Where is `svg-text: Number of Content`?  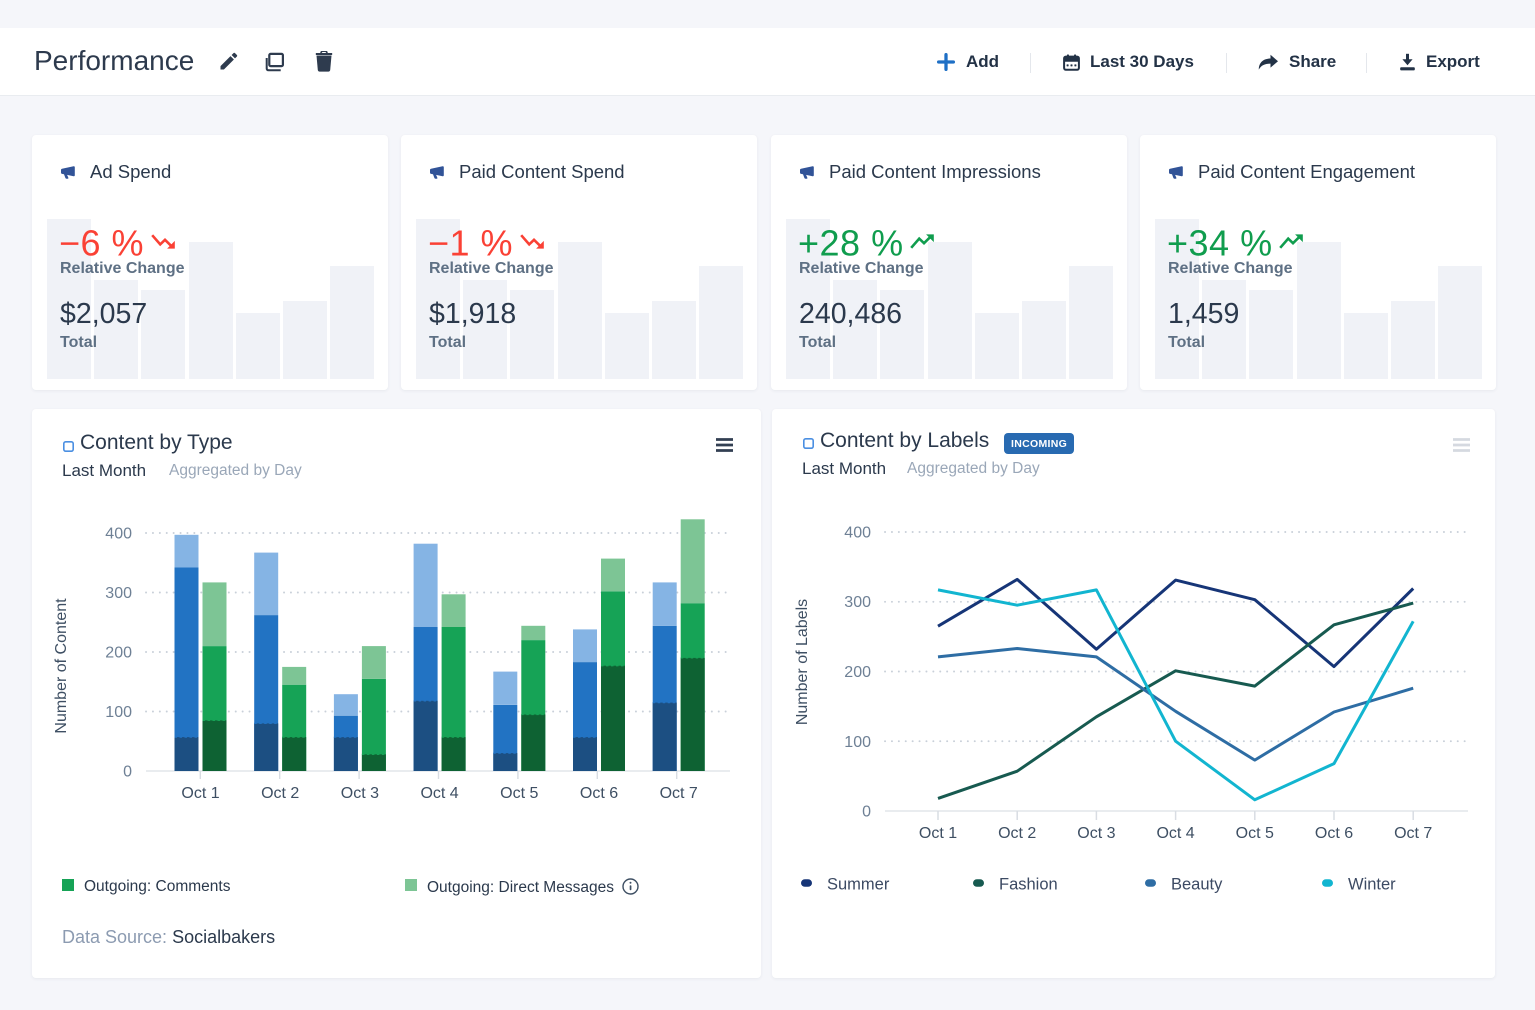
svg-text: Number of Content is located at coordinates (61, 666).